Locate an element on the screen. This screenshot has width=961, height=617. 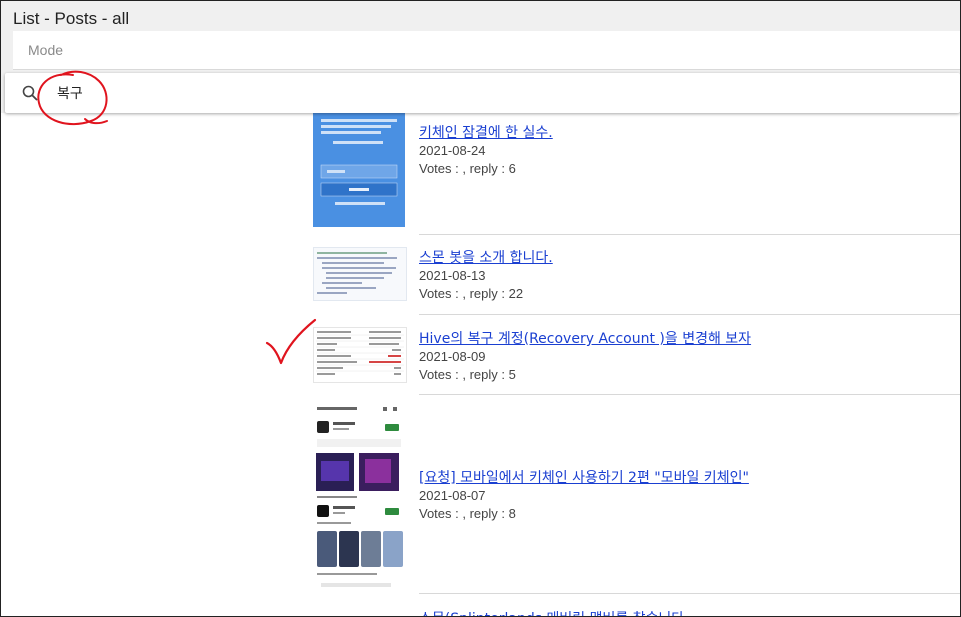
post-date: 2021-08-09 is located at coordinates (452, 356).